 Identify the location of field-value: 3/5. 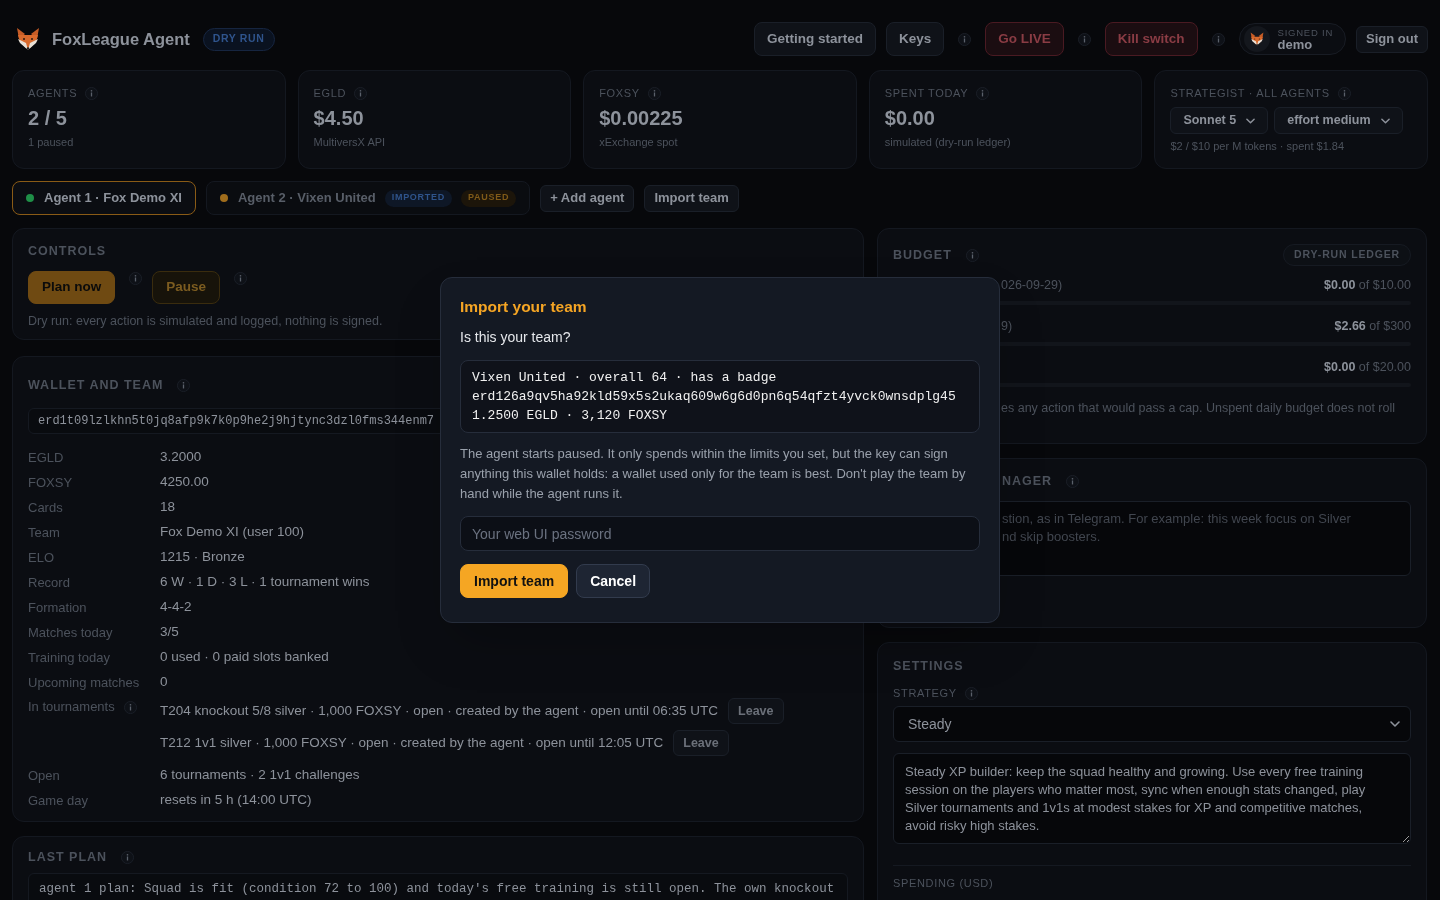
(169, 632).